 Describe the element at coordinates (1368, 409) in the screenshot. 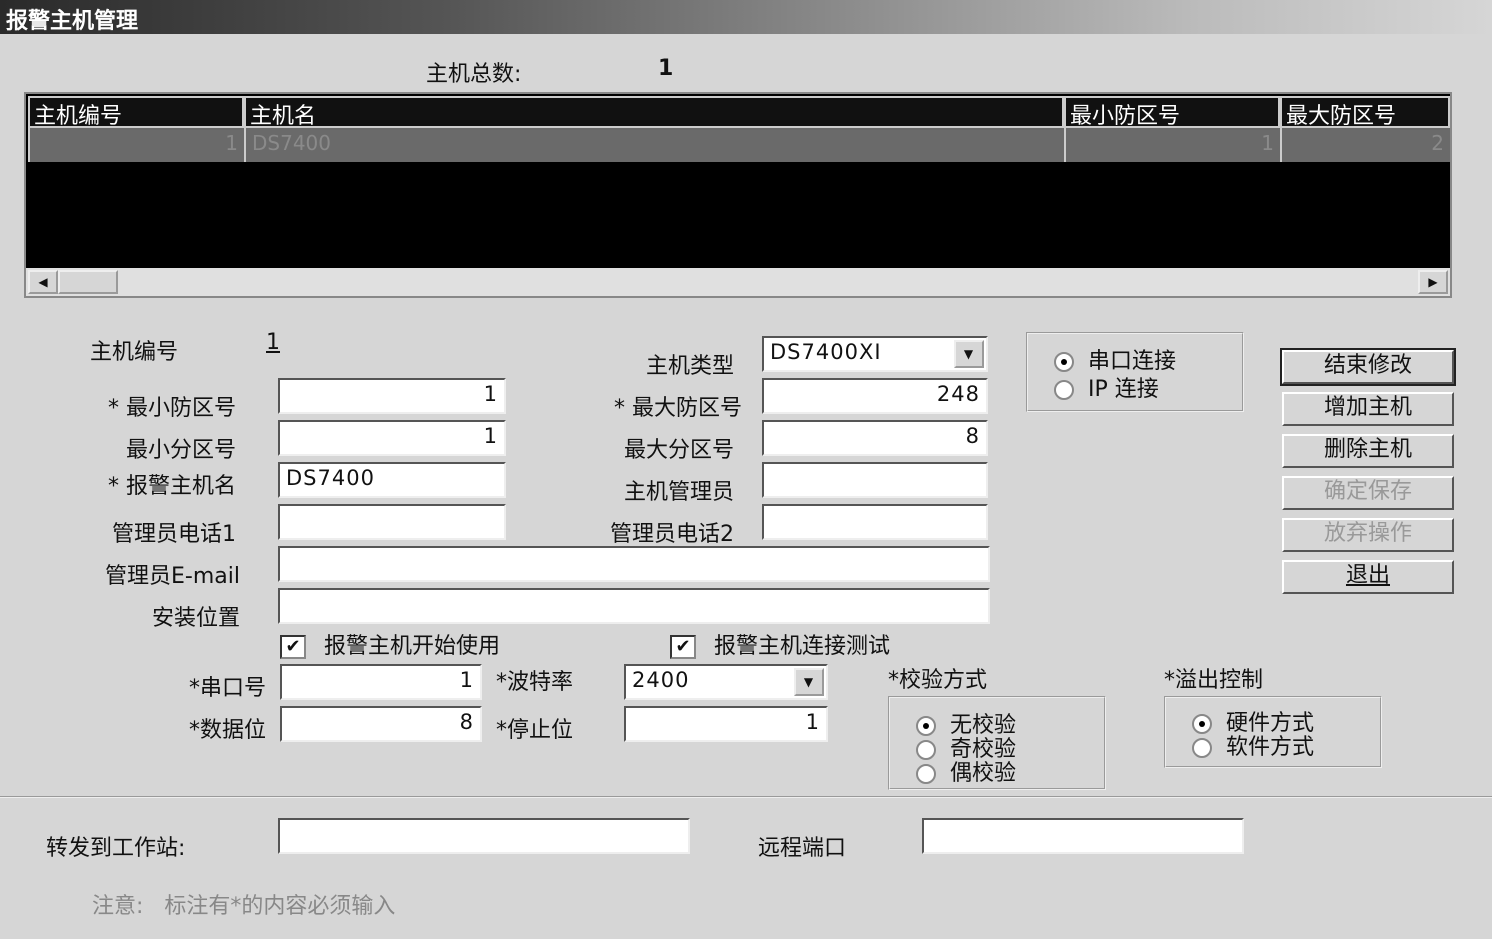

I see `add-host-button: 增加主机` at that location.